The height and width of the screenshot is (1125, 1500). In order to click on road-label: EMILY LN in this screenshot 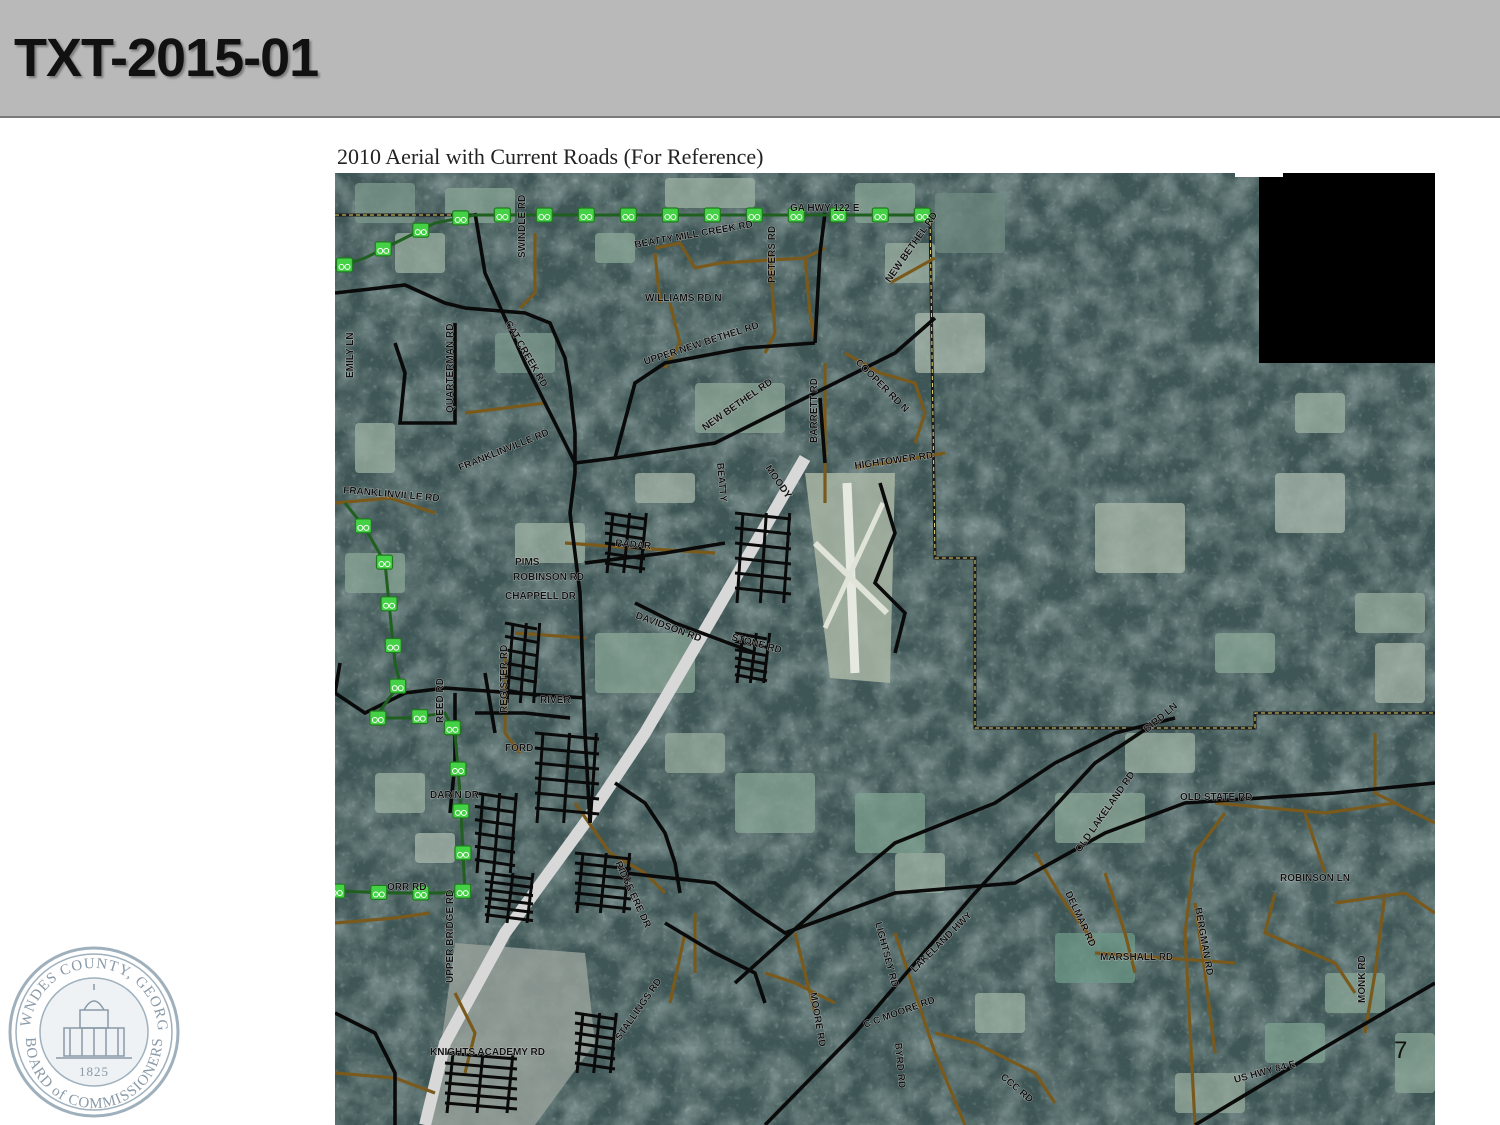, I will do `click(350, 355)`.